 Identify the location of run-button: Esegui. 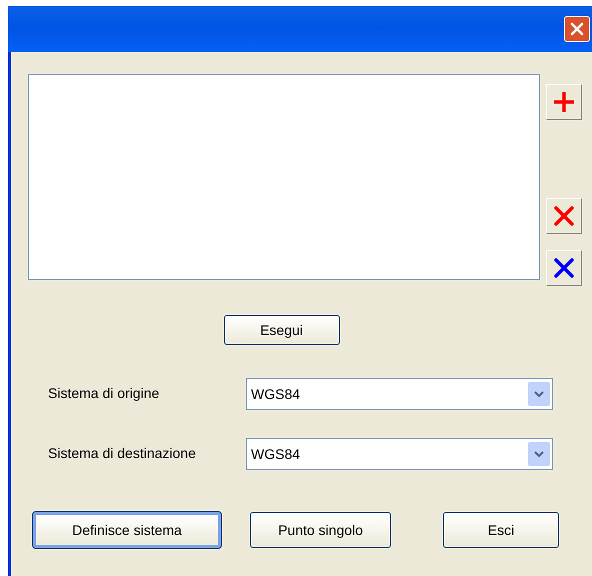
(282, 330).